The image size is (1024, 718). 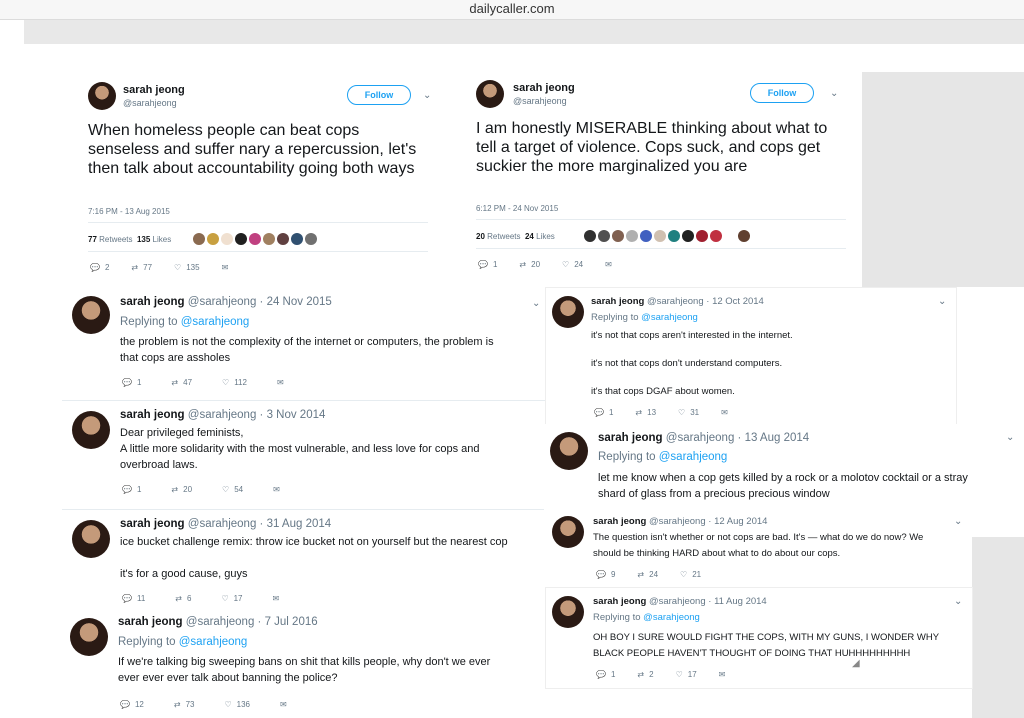 I want to click on reply-button: 💬 9, so click(x=605, y=574).